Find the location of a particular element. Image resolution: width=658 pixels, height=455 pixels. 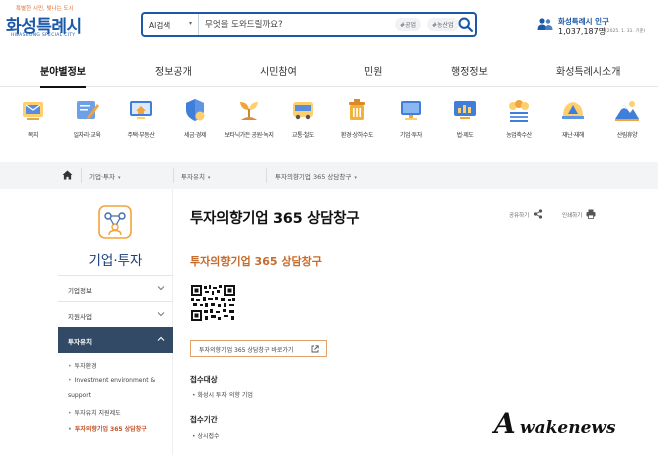

printer-icon is located at coordinates (591, 214).